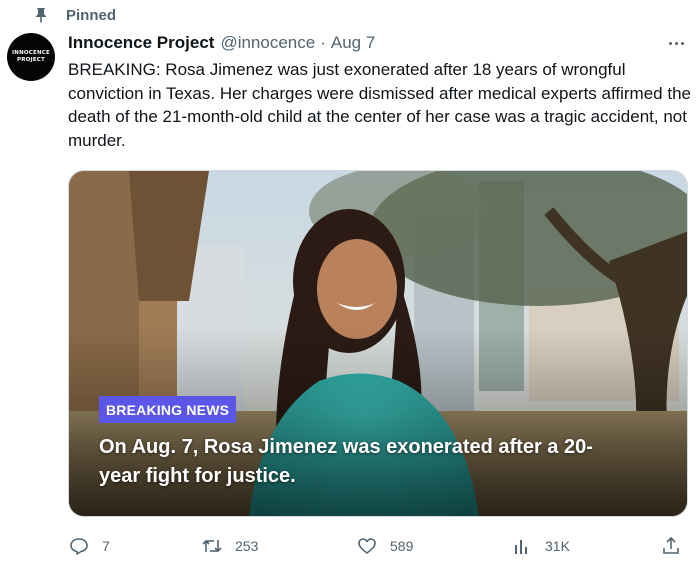  What do you see at coordinates (557, 546) in the screenshot?
I see `view-count: 31K` at bounding box center [557, 546].